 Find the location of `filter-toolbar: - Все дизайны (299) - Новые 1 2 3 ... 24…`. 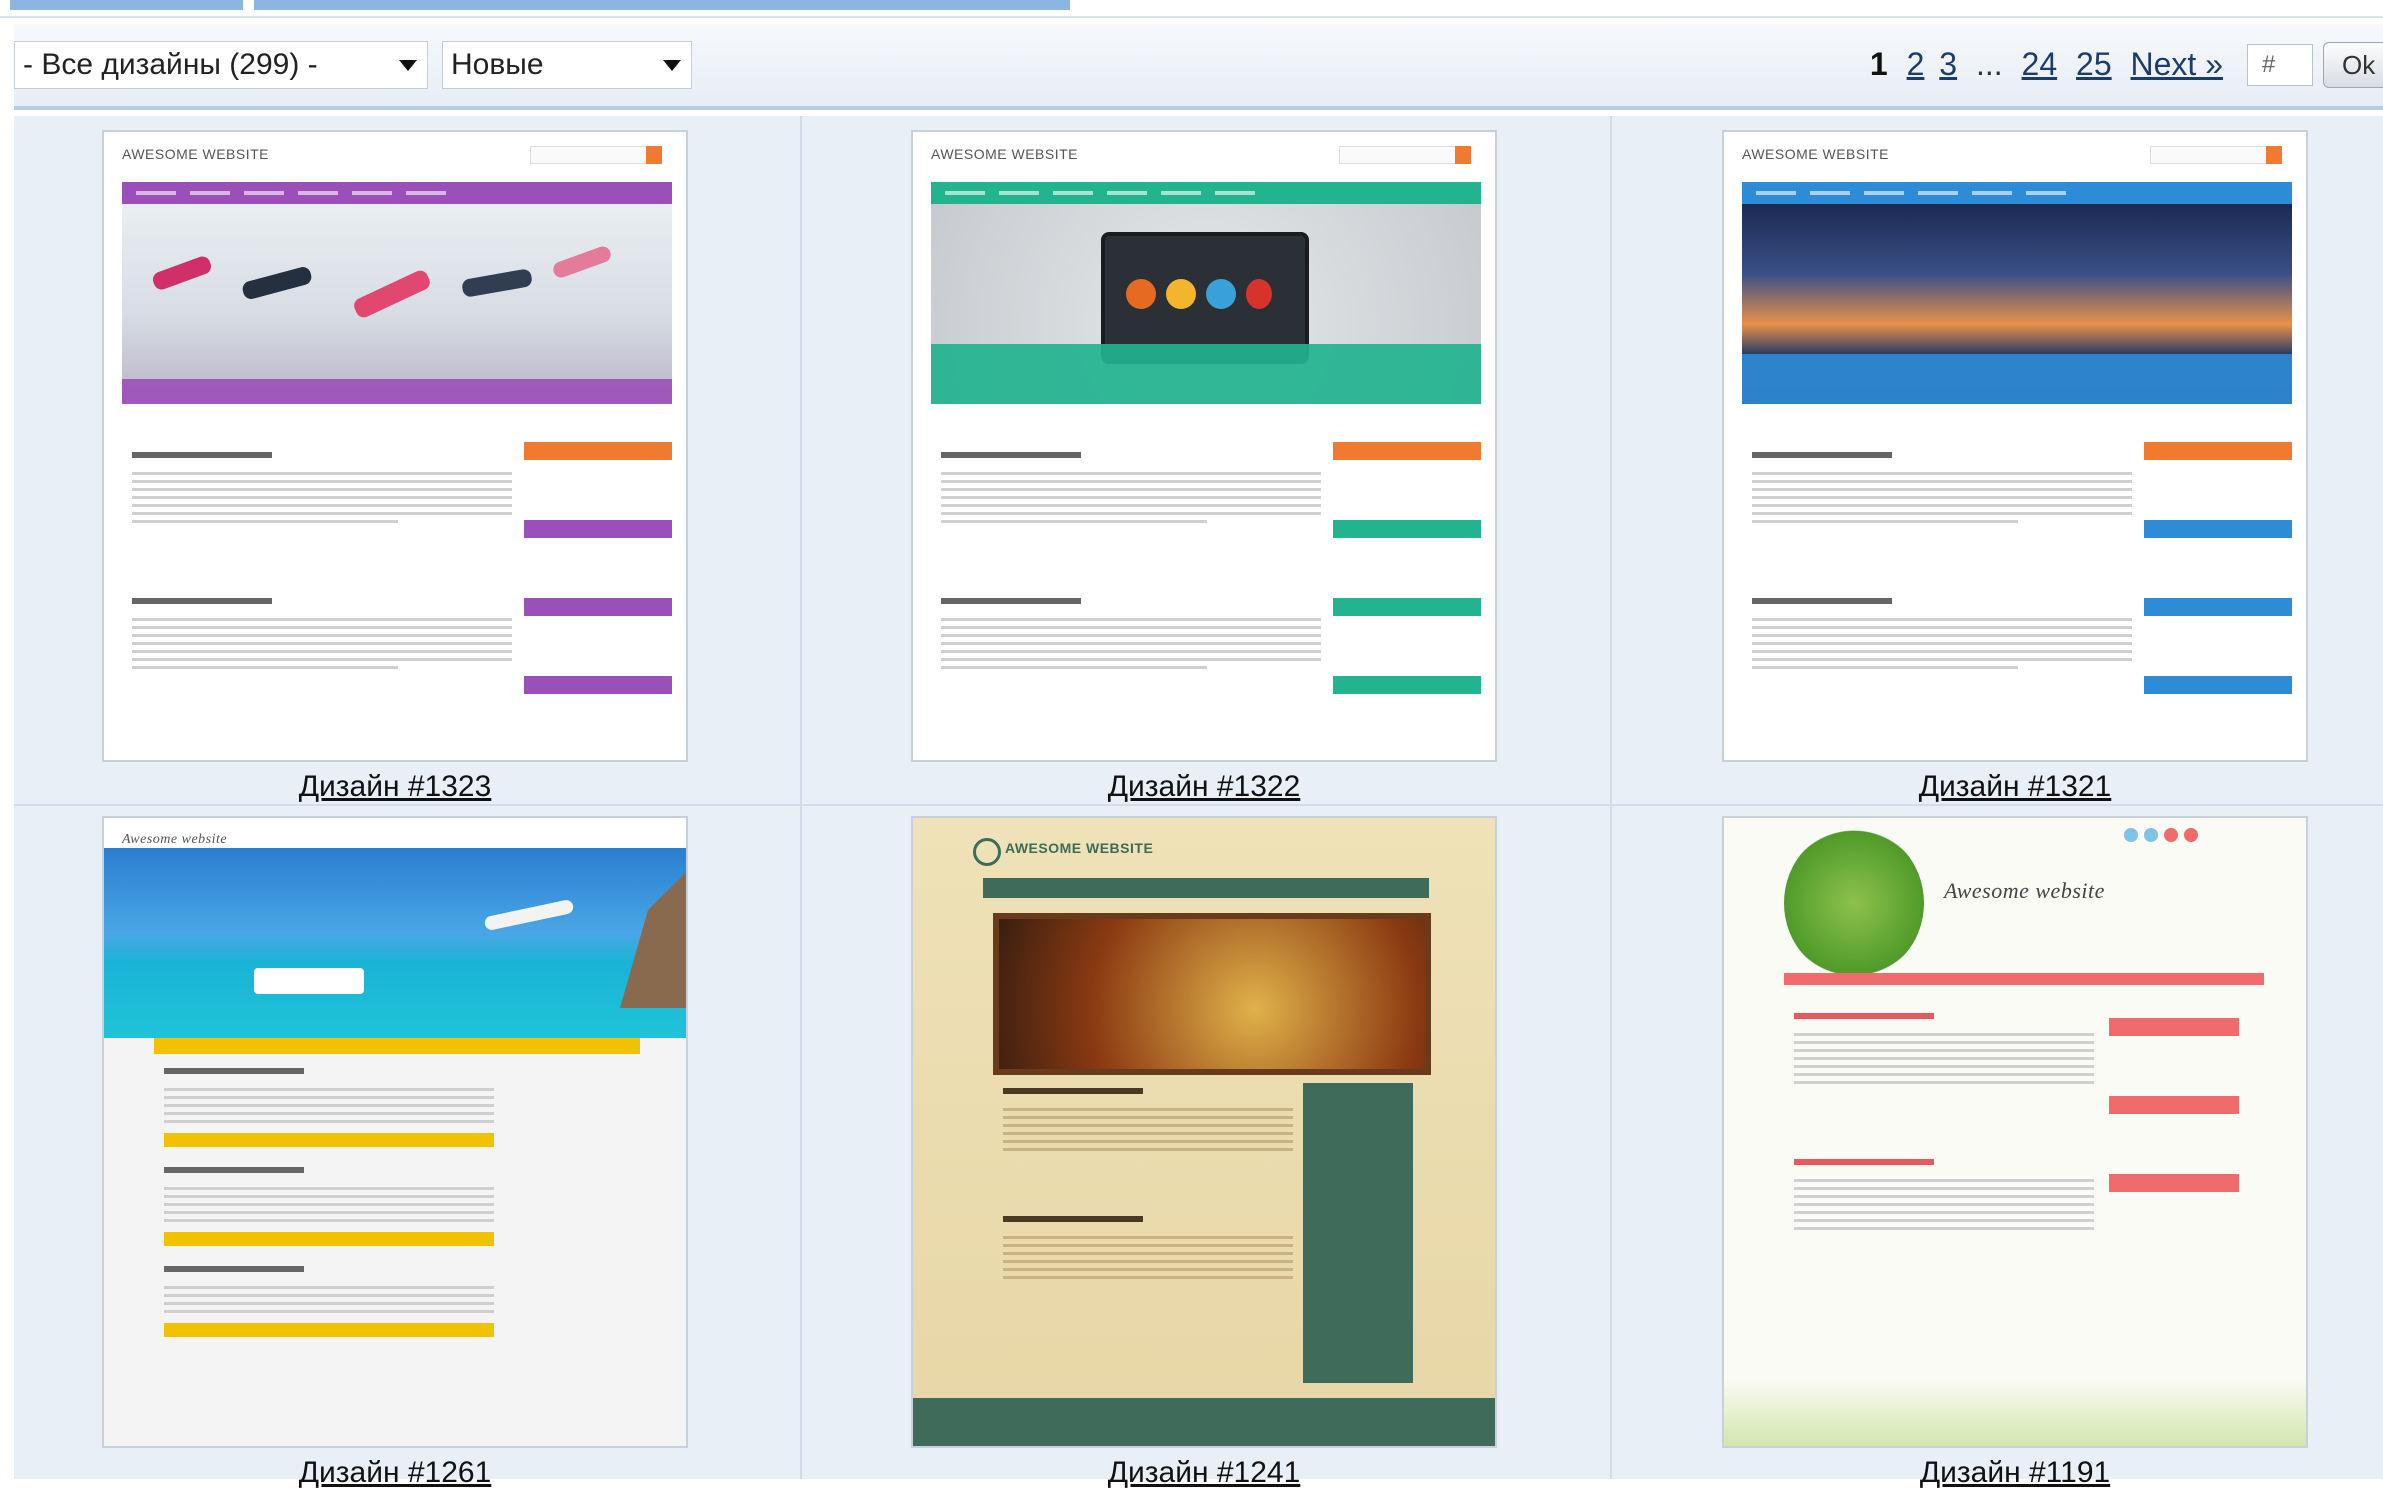

filter-toolbar: - Все дизайны (299) - Новые 1 2 3 ... 24… is located at coordinates (1198, 67).